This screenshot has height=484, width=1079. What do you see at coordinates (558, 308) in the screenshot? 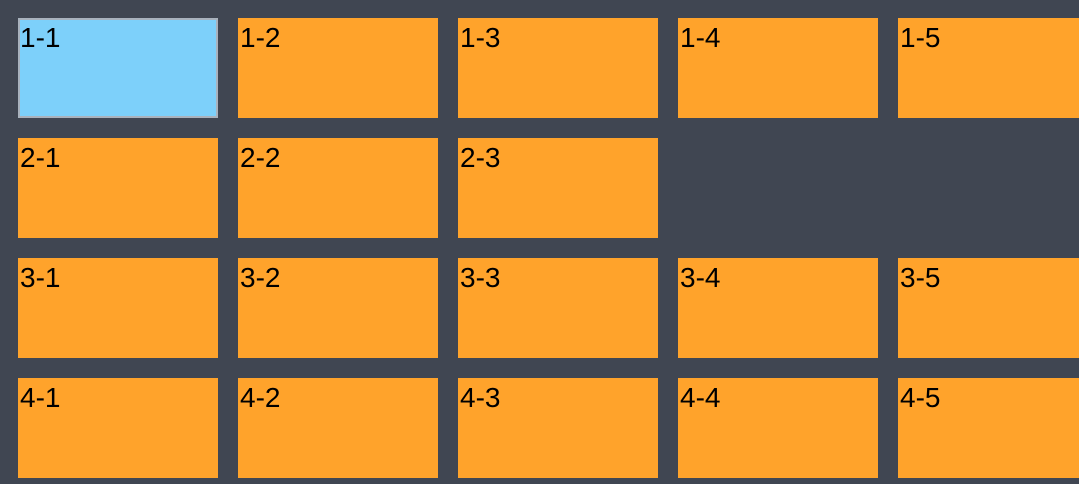
I see `tile-3-3: 3-3` at bounding box center [558, 308].